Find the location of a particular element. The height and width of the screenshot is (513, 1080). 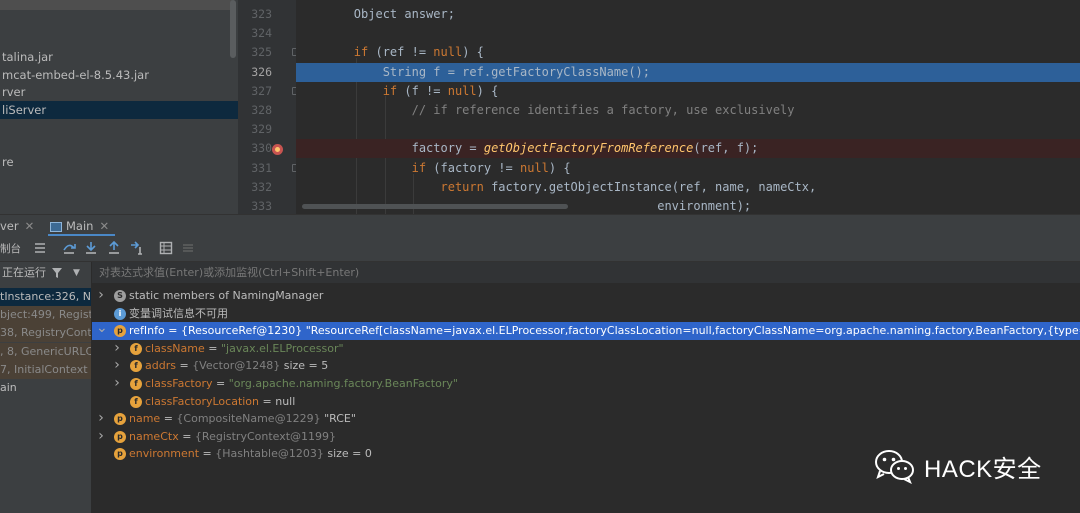

variable-row: › p name = {CompositeName@1229} "RCE" is located at coordinates (586, 419).